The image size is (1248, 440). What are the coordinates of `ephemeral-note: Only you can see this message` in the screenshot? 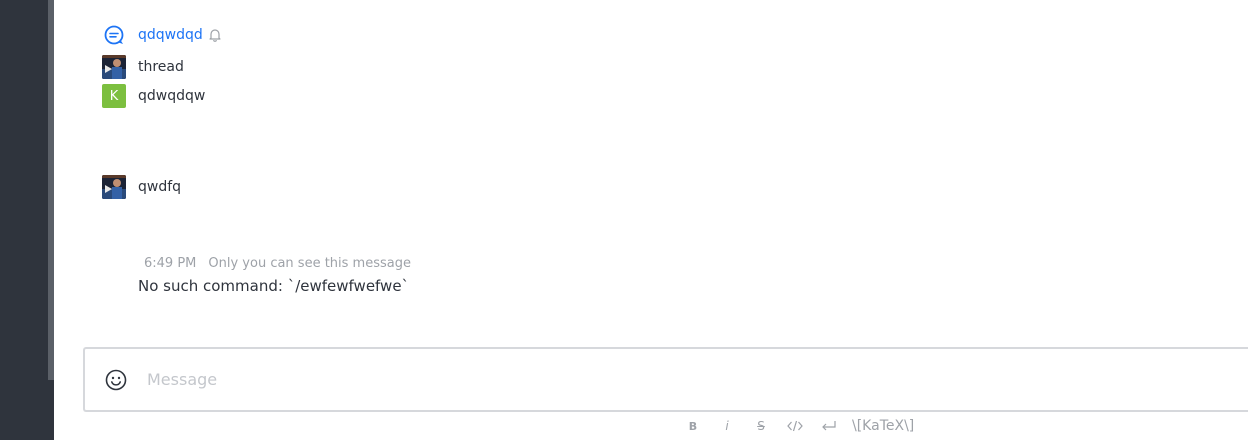 It's located at (309, 263).